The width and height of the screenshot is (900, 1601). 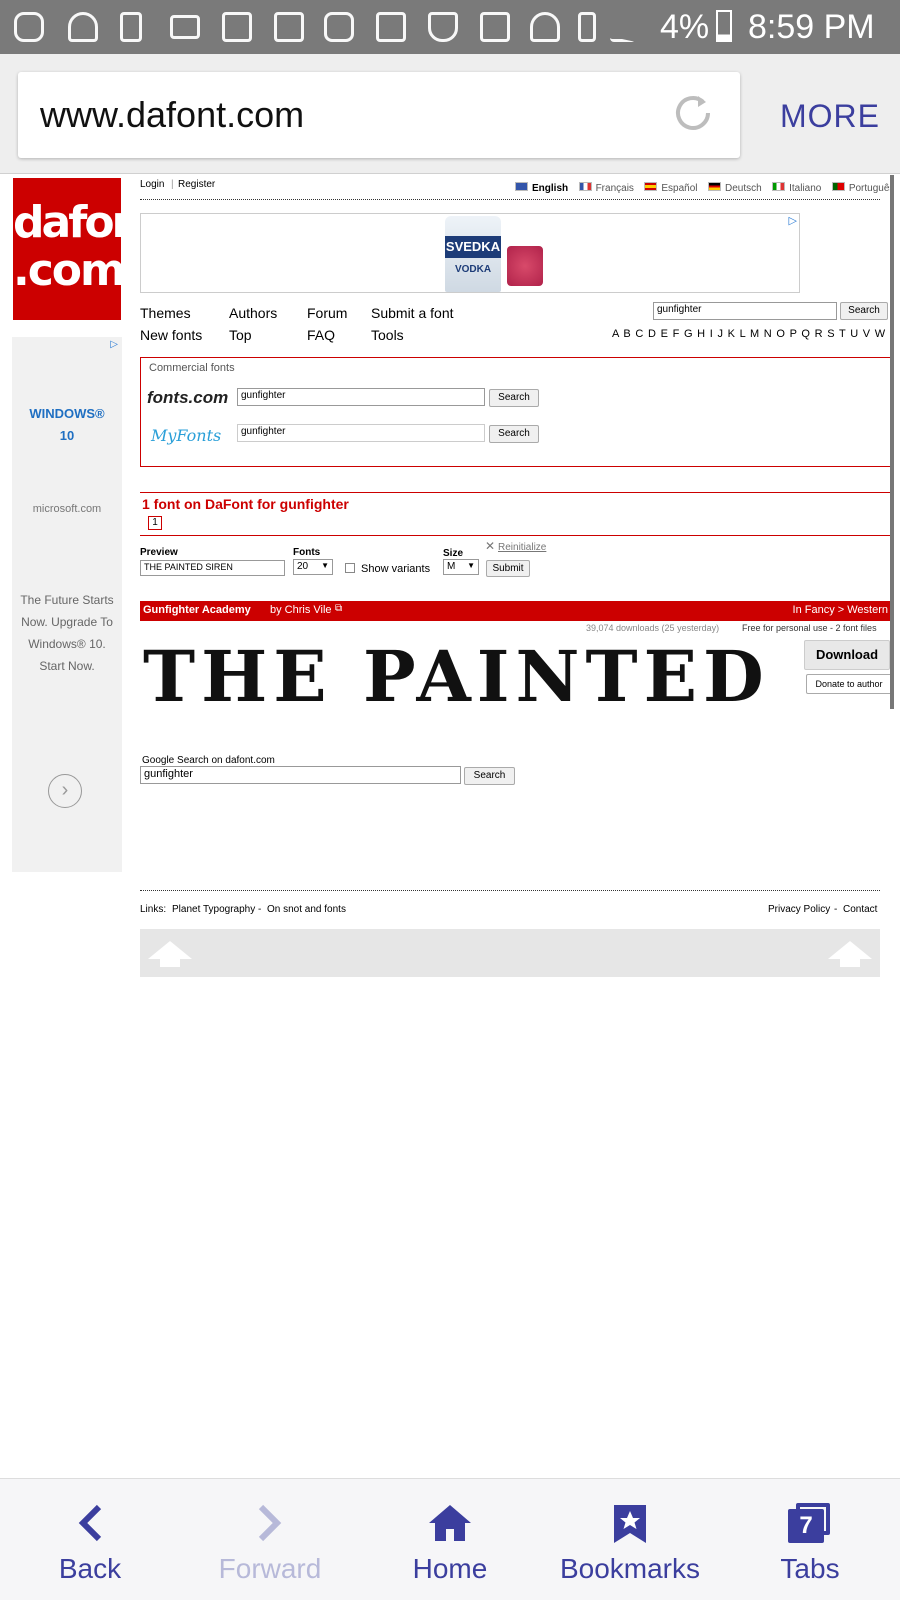 I want to click on nav-submit-font: Submit a font, so click(x=412, y=313).